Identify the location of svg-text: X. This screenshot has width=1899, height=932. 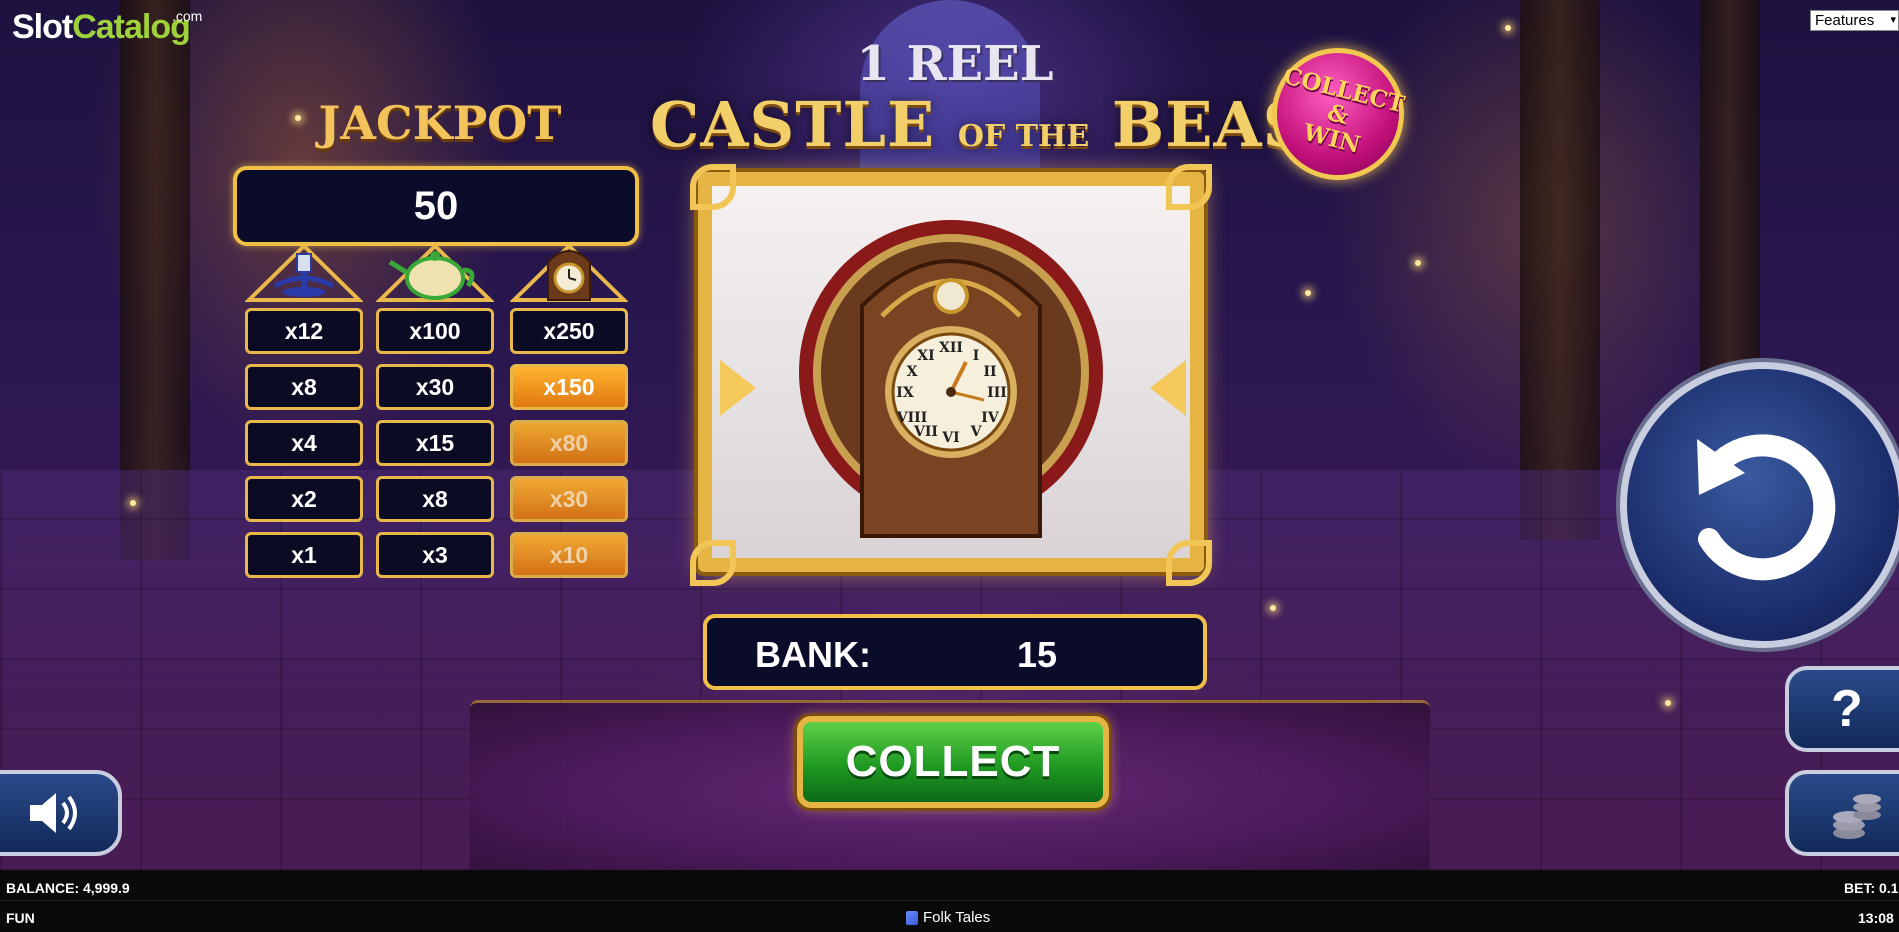
(912, 372).